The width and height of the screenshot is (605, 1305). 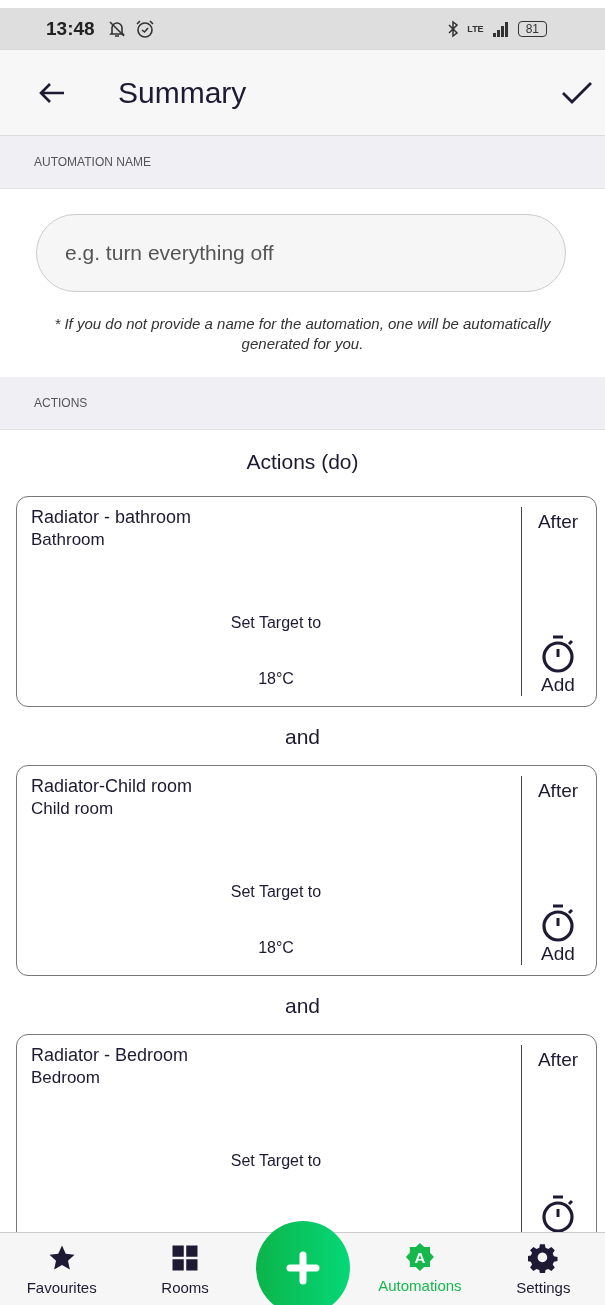 I want to click on grid-icon, so click(x=185, y=1258).